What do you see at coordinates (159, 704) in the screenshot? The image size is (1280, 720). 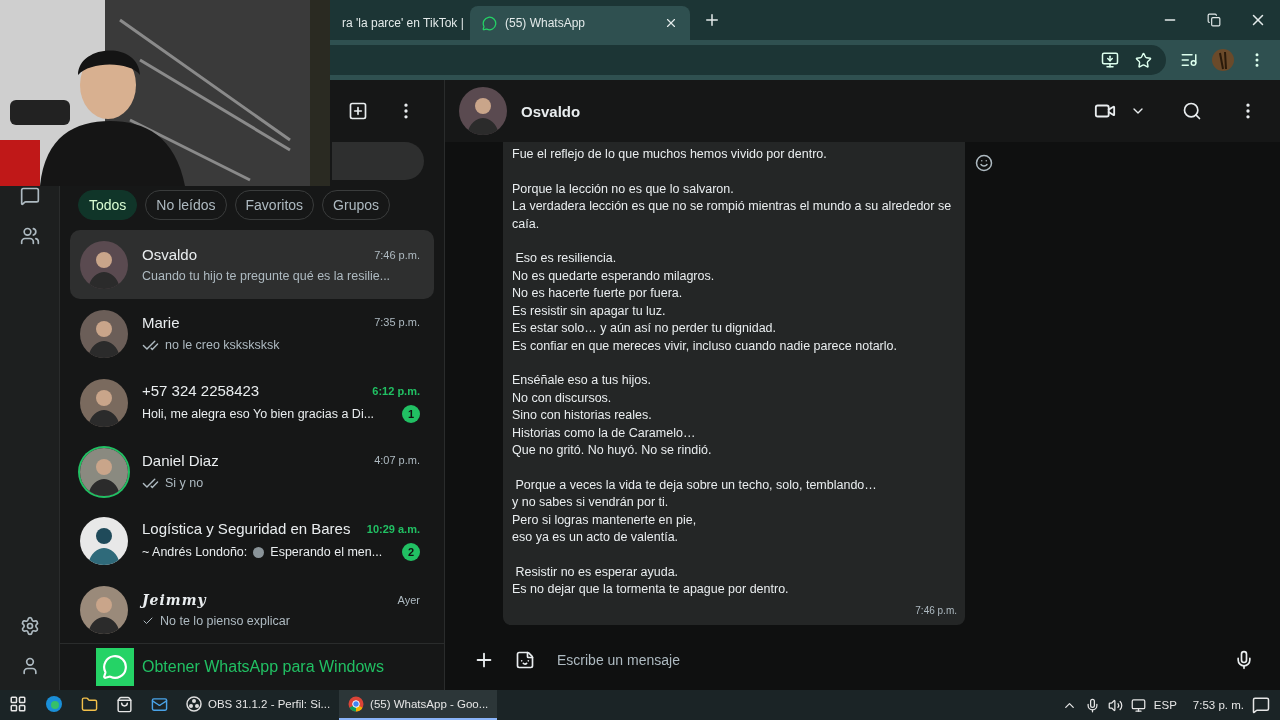 I see `mail-icon` at bounding box center [159, 704].